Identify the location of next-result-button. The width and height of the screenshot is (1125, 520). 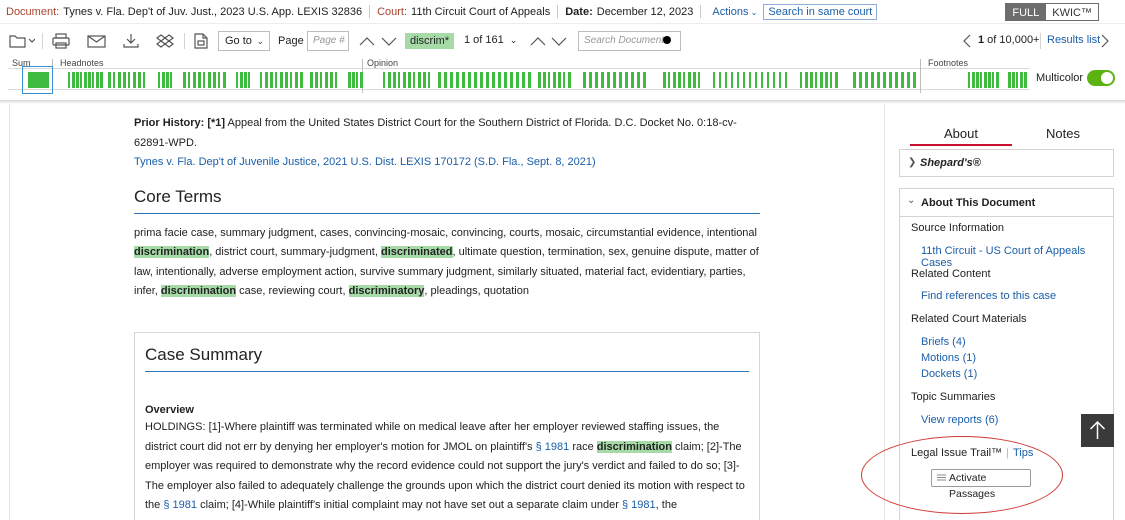
(1105, 41).